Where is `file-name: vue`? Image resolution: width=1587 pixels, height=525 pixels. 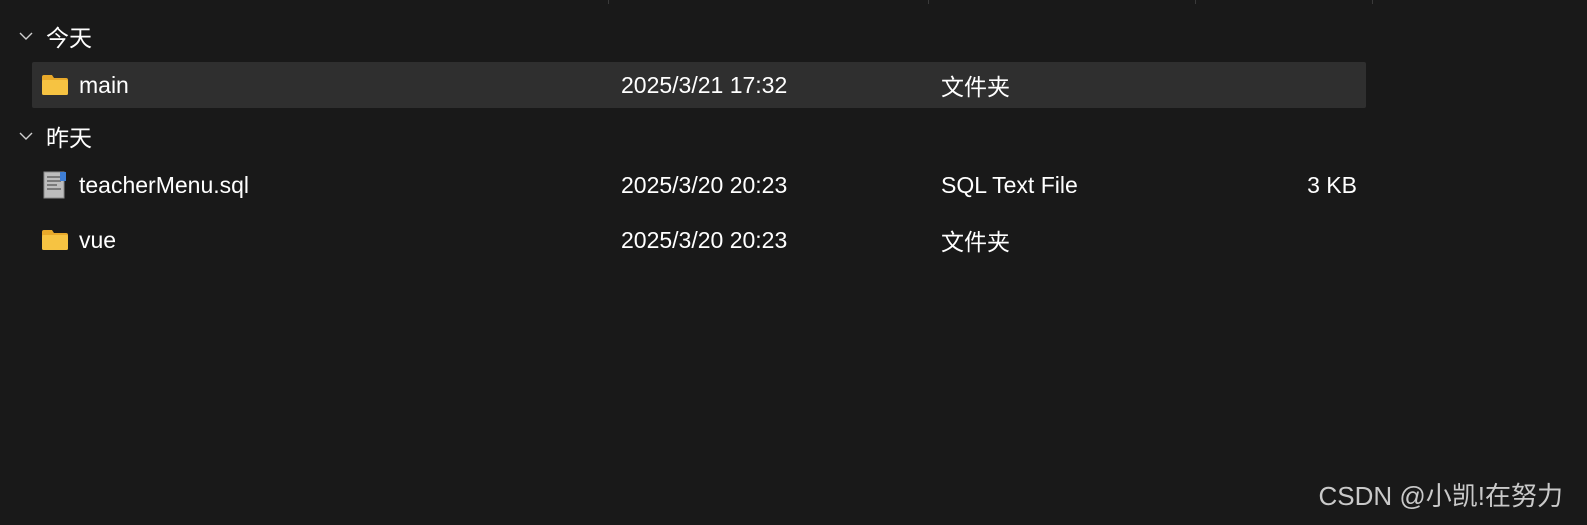 file-name: vue is located at coordinates (98, 239).